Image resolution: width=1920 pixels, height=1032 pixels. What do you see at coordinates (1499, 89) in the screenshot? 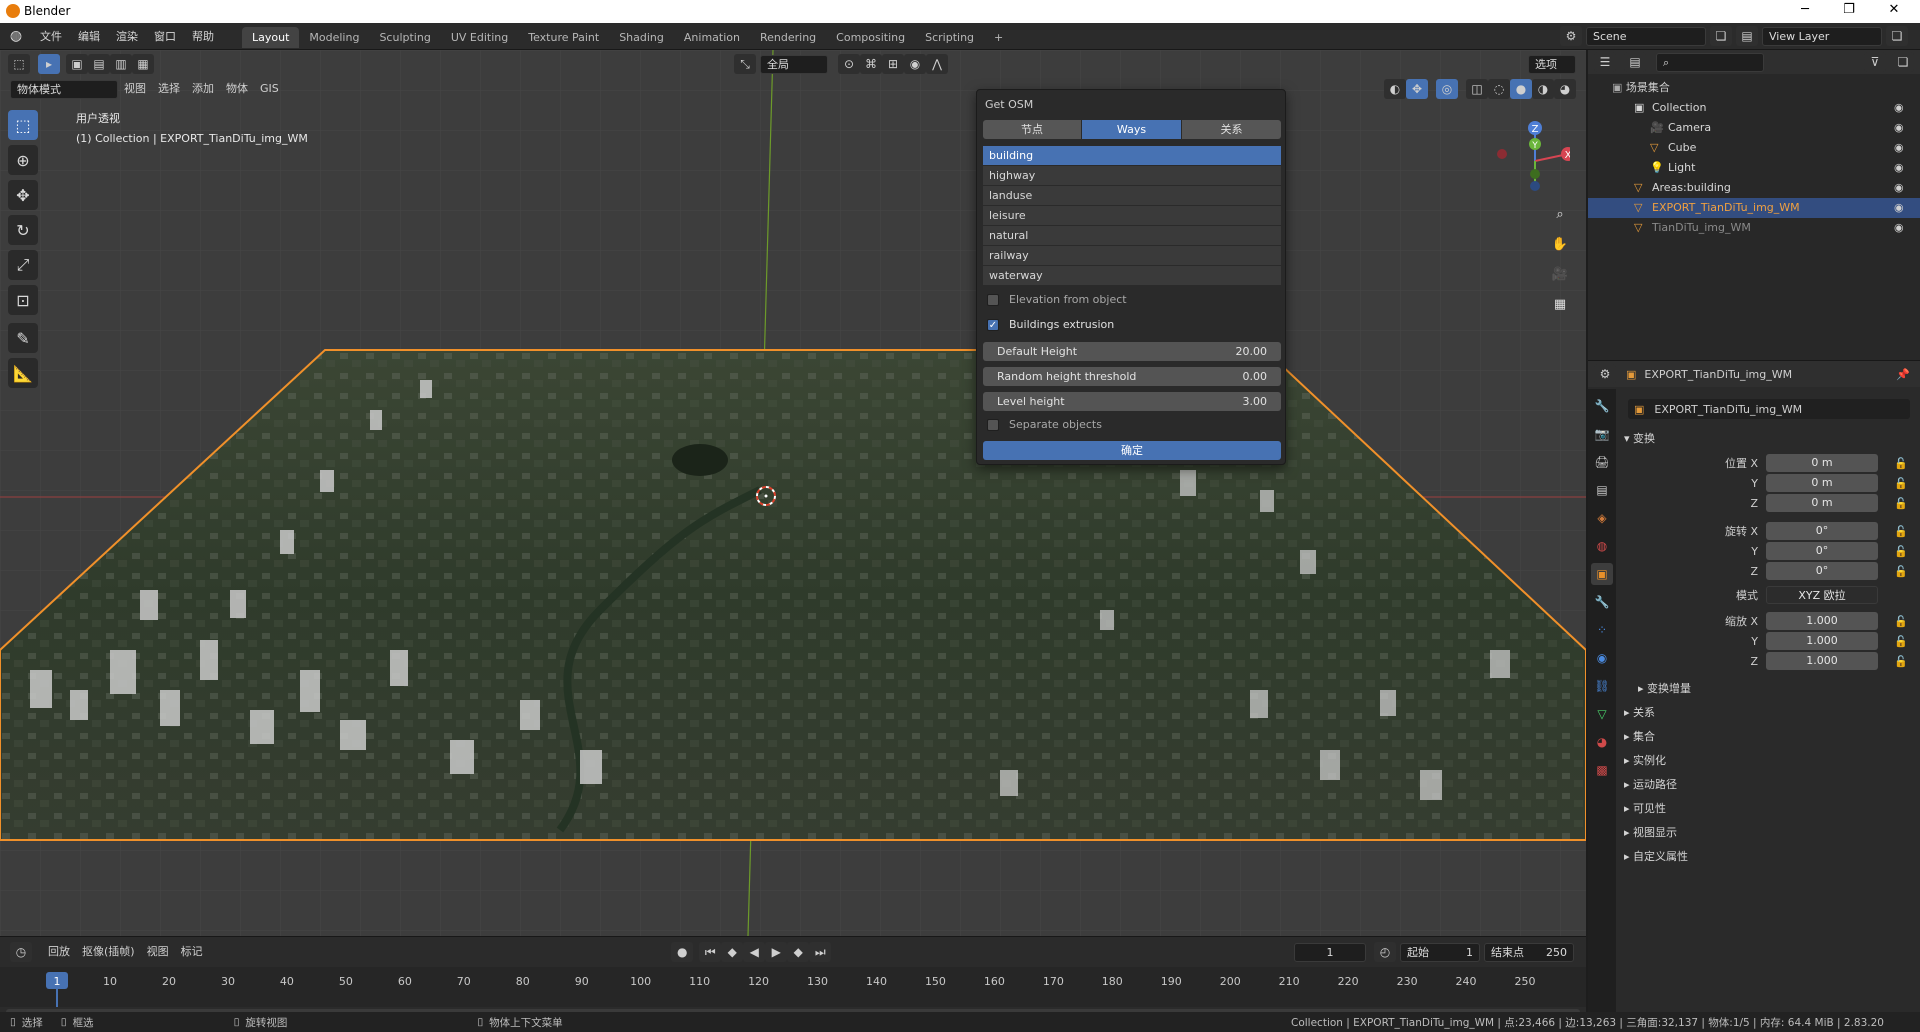
I see `wireframe-shading-icon: ◌` at bounding box center [1499, 89].